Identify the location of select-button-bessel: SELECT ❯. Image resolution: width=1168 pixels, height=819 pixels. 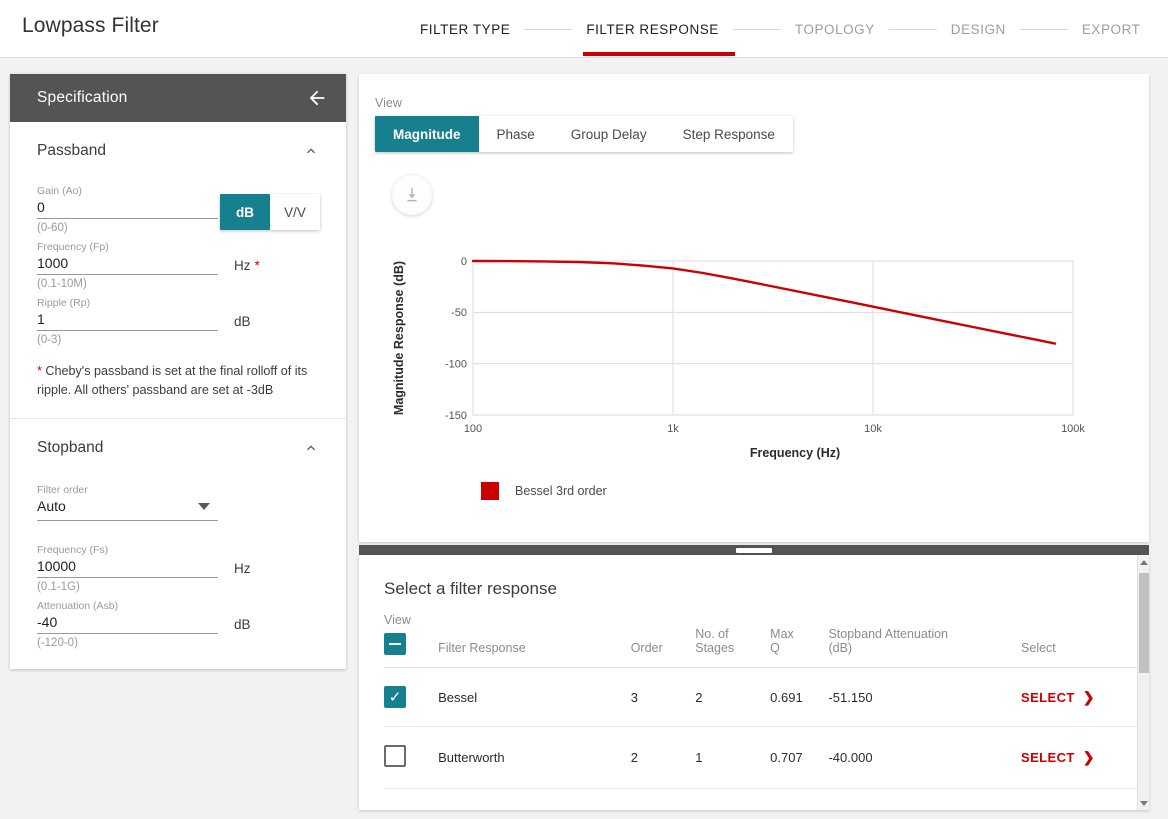
(1058, 697).